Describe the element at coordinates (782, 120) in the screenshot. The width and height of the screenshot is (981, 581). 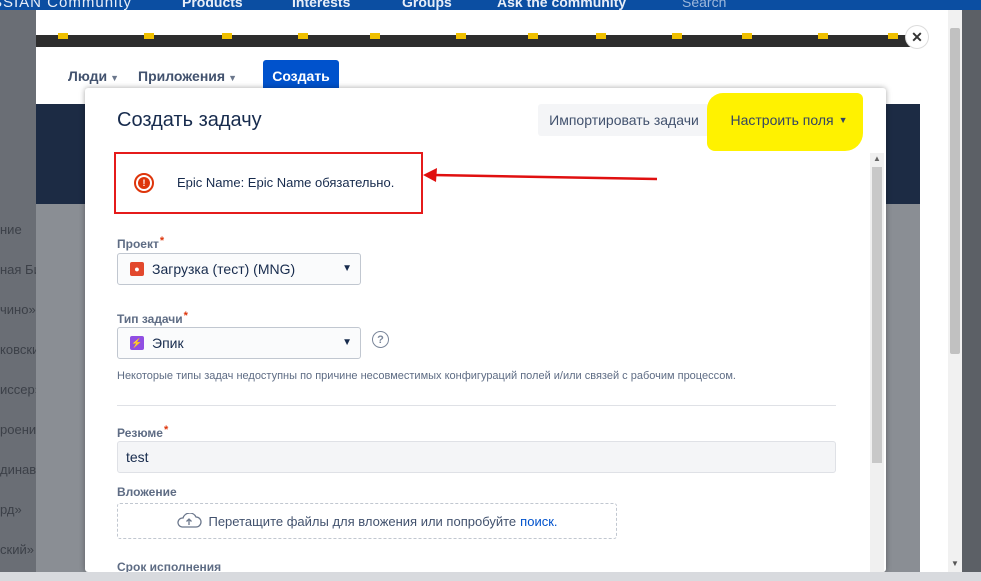
I see `configure-fields-label: Настроить поля` at that location.